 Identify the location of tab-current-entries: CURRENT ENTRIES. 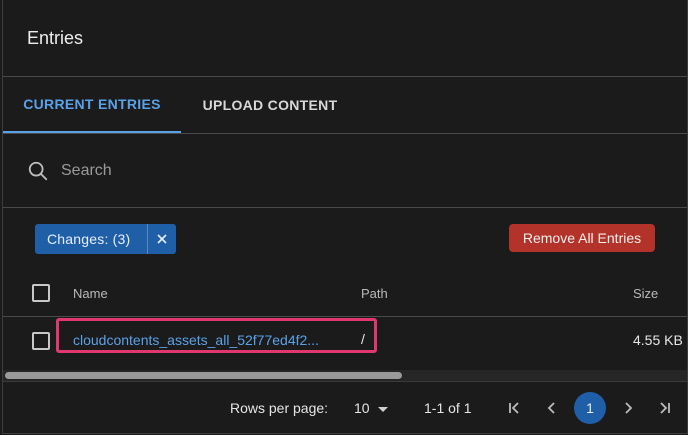
(92, 105).